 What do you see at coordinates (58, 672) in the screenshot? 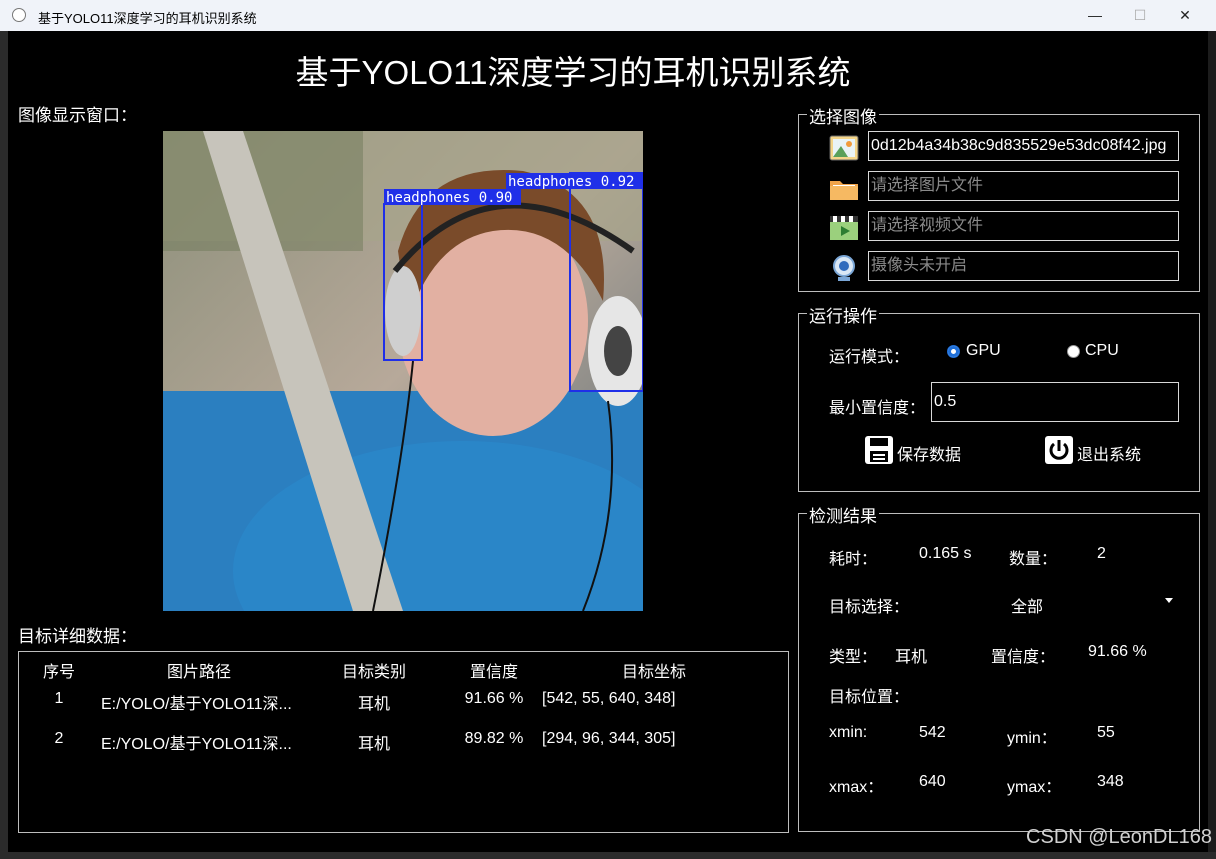
I see `column-header-index: 序号` at bounding box center [58, 672].